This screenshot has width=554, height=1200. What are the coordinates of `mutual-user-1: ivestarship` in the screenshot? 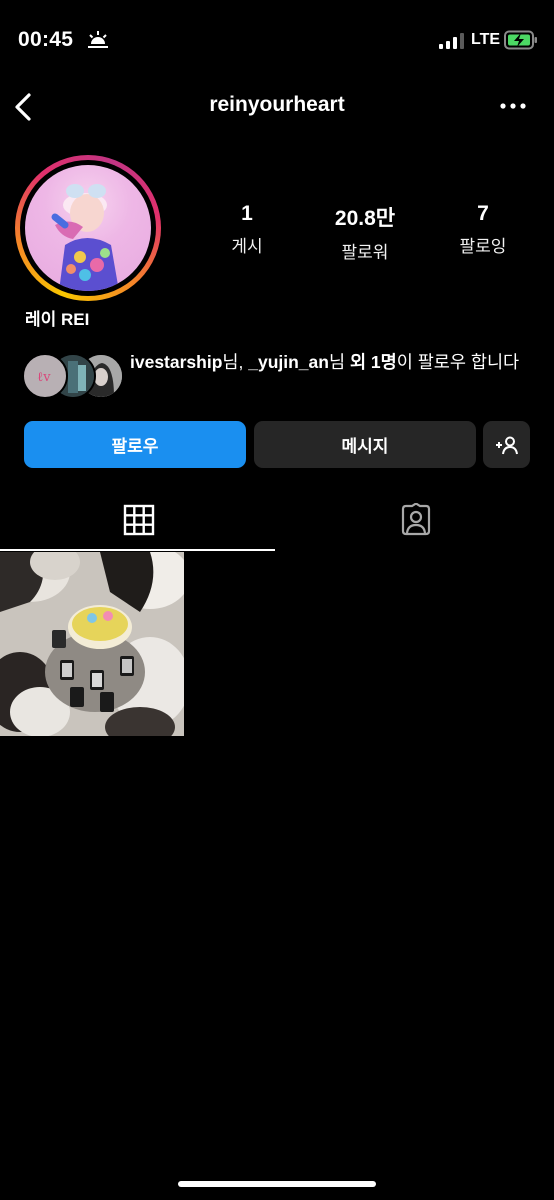 It's located at (176, 362).